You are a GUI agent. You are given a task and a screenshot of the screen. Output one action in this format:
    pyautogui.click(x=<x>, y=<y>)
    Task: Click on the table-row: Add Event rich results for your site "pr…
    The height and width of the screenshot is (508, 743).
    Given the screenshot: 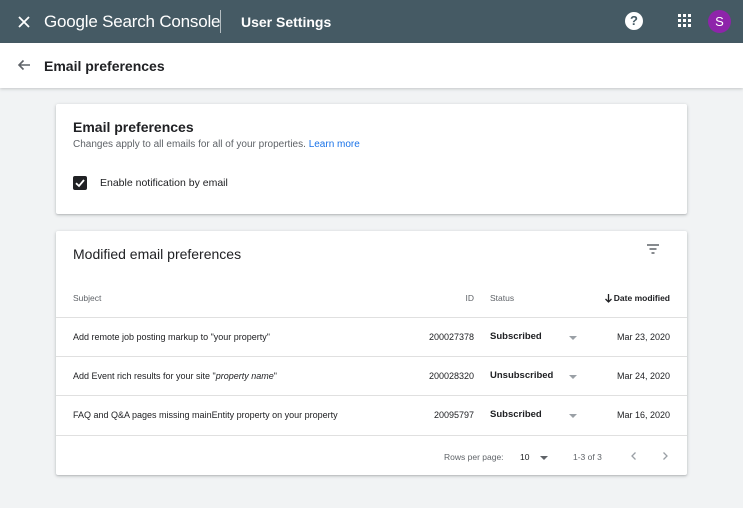 What is the action you would take?
    pyautogui.click(x=371, y=375)
    